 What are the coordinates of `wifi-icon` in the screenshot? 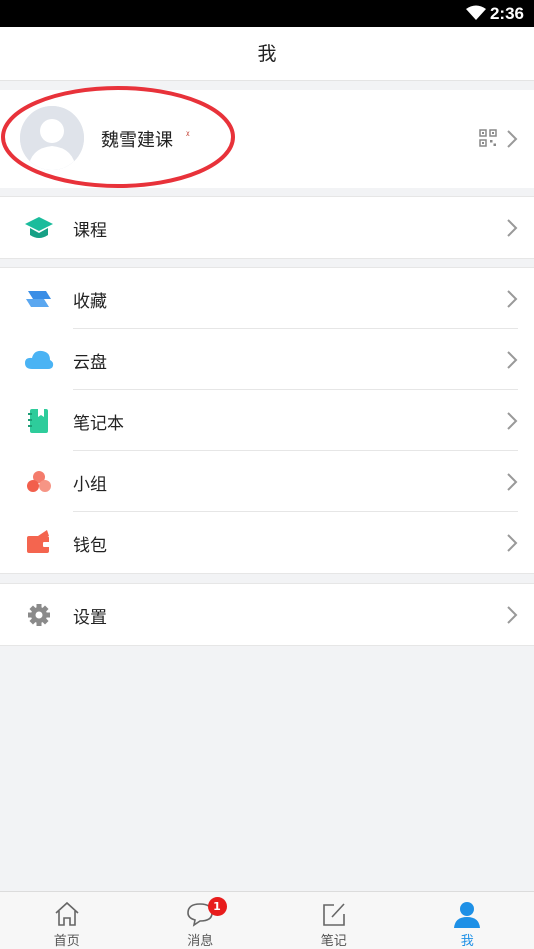 It's located at (476, 12).